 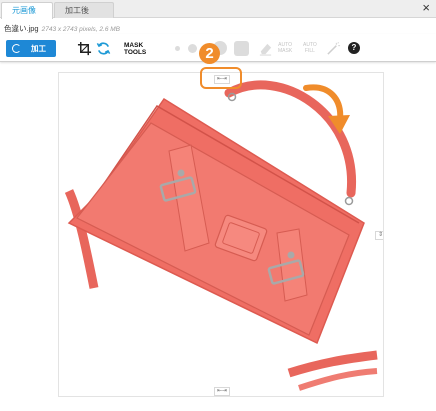 I want to click on rotate-arrow-icon, so click(x=326, y=109).